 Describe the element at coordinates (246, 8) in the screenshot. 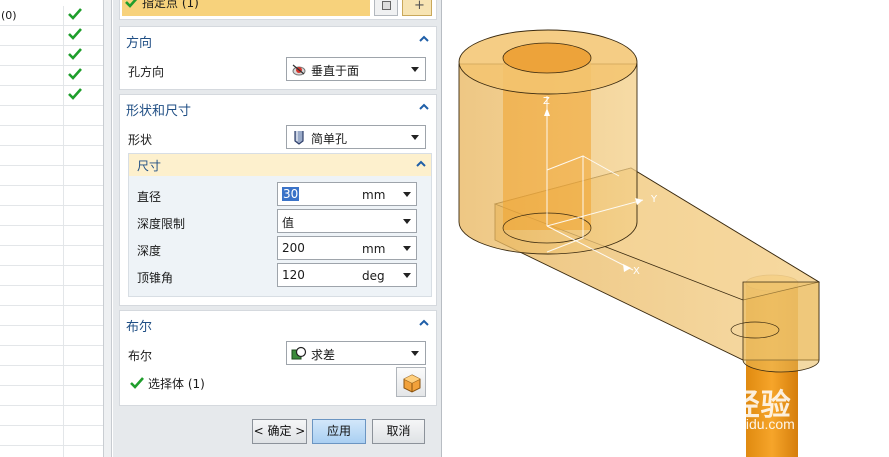

I see `specify-point-row: 指定点 (1)` at that location.